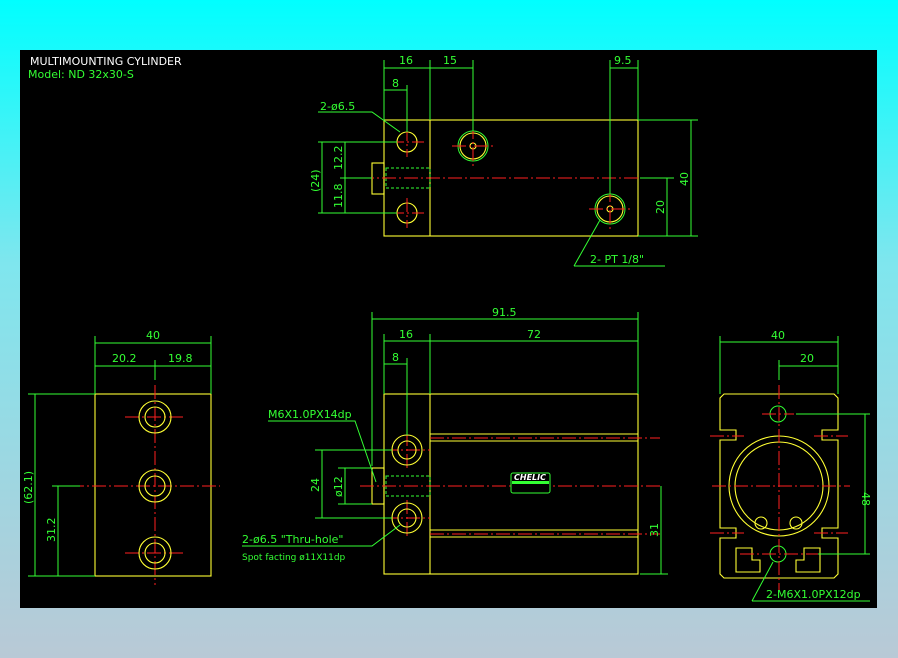 The height and width of the screenshot is (658, 898). Describe the element at coordinates (315, 485) in the screenshot. I see `dim-front-24: 24` at that location.